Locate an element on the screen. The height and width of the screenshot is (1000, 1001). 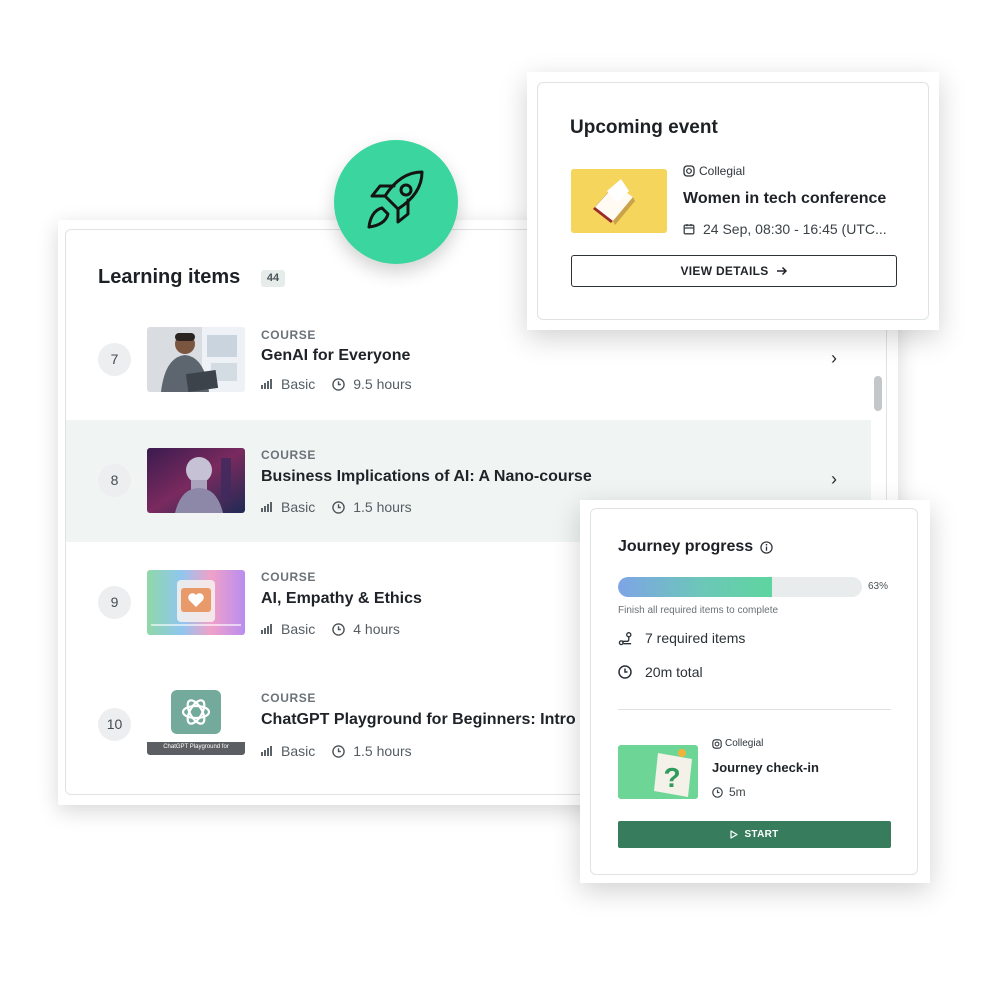
start-button: START is located at coordinates (754, 834).